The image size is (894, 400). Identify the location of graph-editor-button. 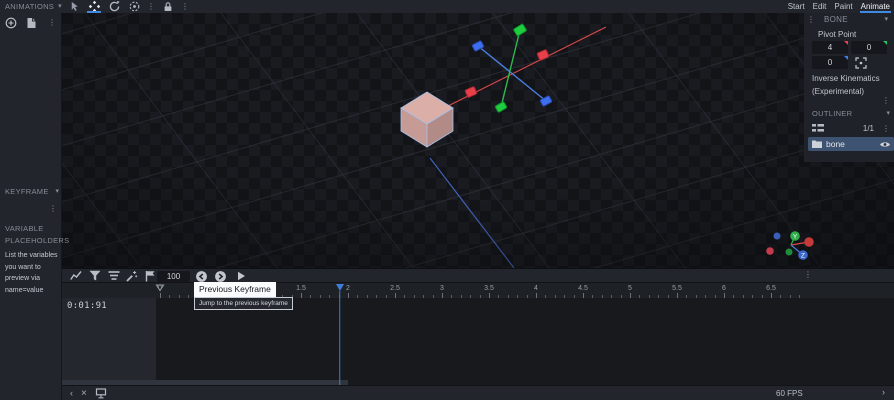
(76, 275).